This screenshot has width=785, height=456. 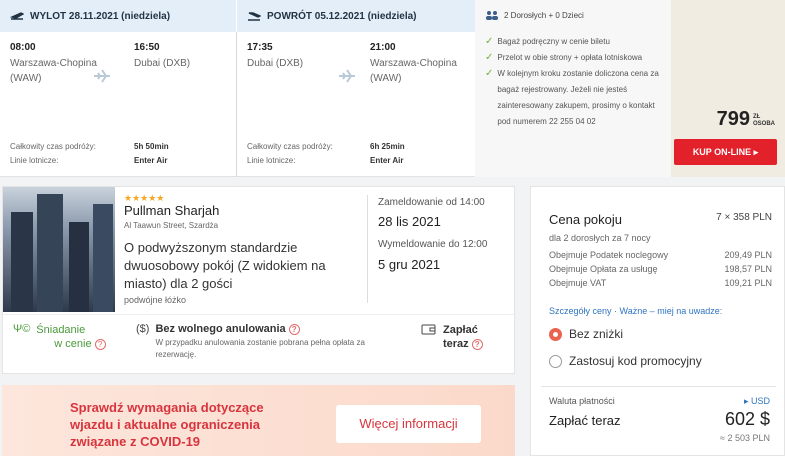 What do you see at coordinates (585, 420) in the screenshot?
I see `pay-now-label: Zapłać teraz` at bounding box center [585, 420].